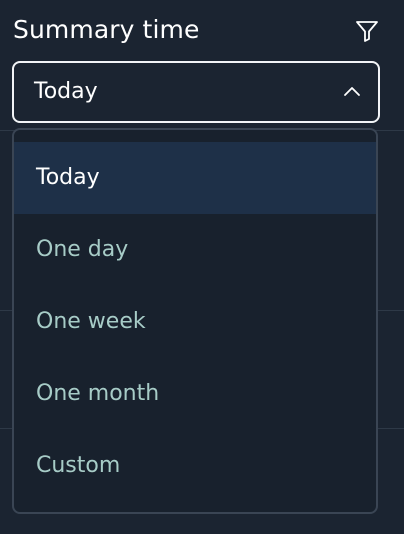 This screenshot has width=404, height=534. Describe the element at coordinates (106, 29) in the screenshot. I see `section-title: Summary time` at that location.